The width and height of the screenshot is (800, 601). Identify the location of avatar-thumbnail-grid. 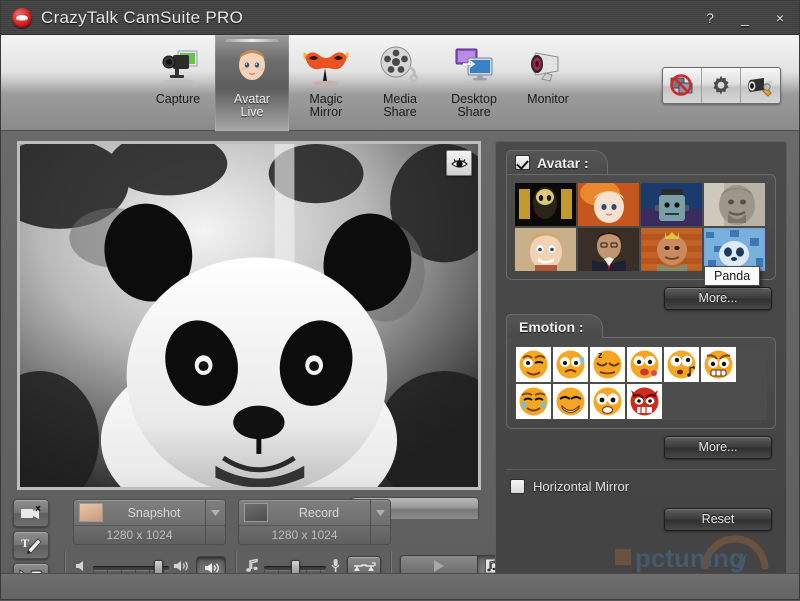
(641, 225).